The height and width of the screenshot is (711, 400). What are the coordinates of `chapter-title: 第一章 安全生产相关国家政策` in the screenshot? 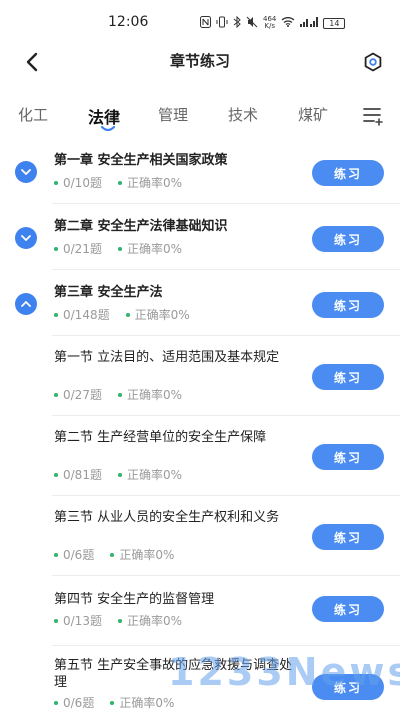 It's located at (141, 160).